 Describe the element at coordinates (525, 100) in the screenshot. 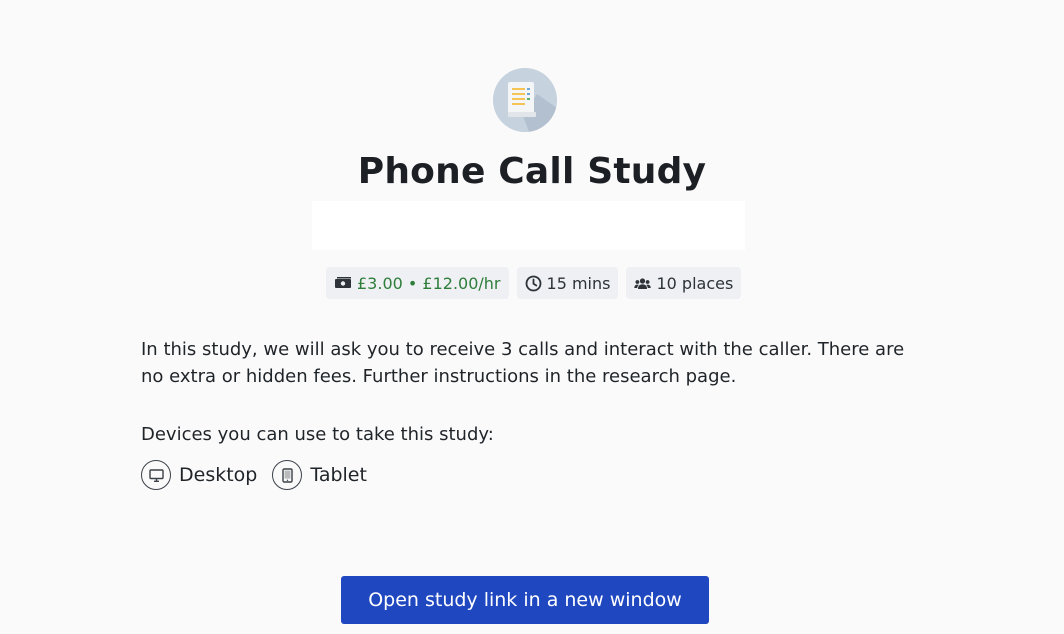

I see `study-document-icon` at that location.